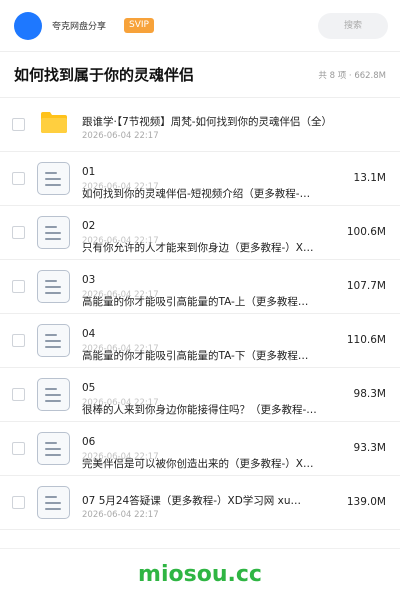  What do you see at coordinates (89, 172) in the screenshot?
I see `item-index: 01` at bounding box center [89, 172].